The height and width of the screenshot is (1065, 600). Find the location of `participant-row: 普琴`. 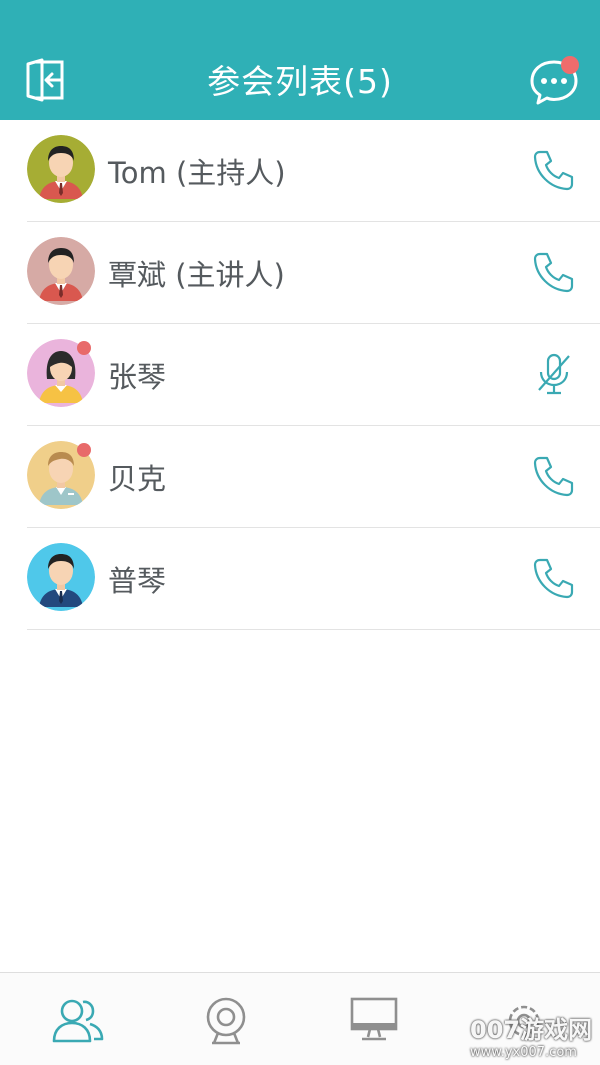

participant-row: 普琴 is located at coordinates (300, 579).